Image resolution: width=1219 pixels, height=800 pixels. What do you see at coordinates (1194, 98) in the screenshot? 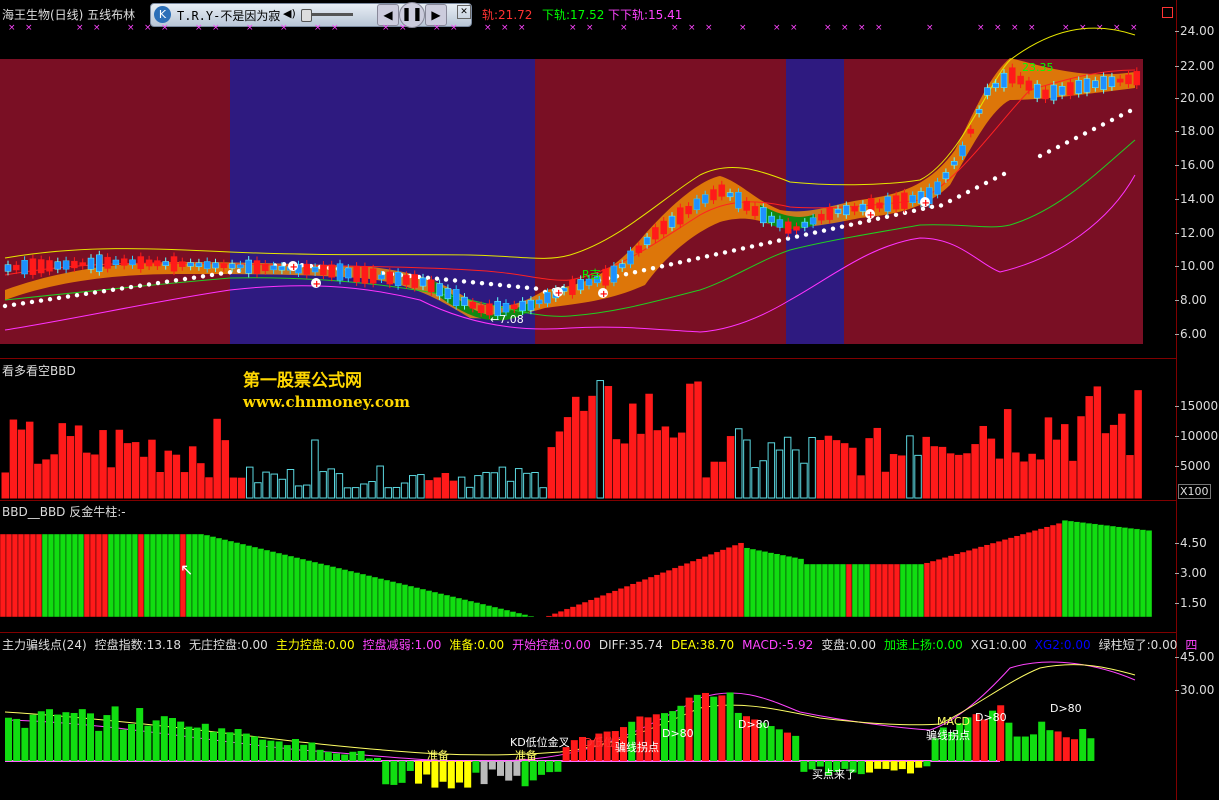
I see `price-tick: 20.00` at bounding box center [1194, 98].